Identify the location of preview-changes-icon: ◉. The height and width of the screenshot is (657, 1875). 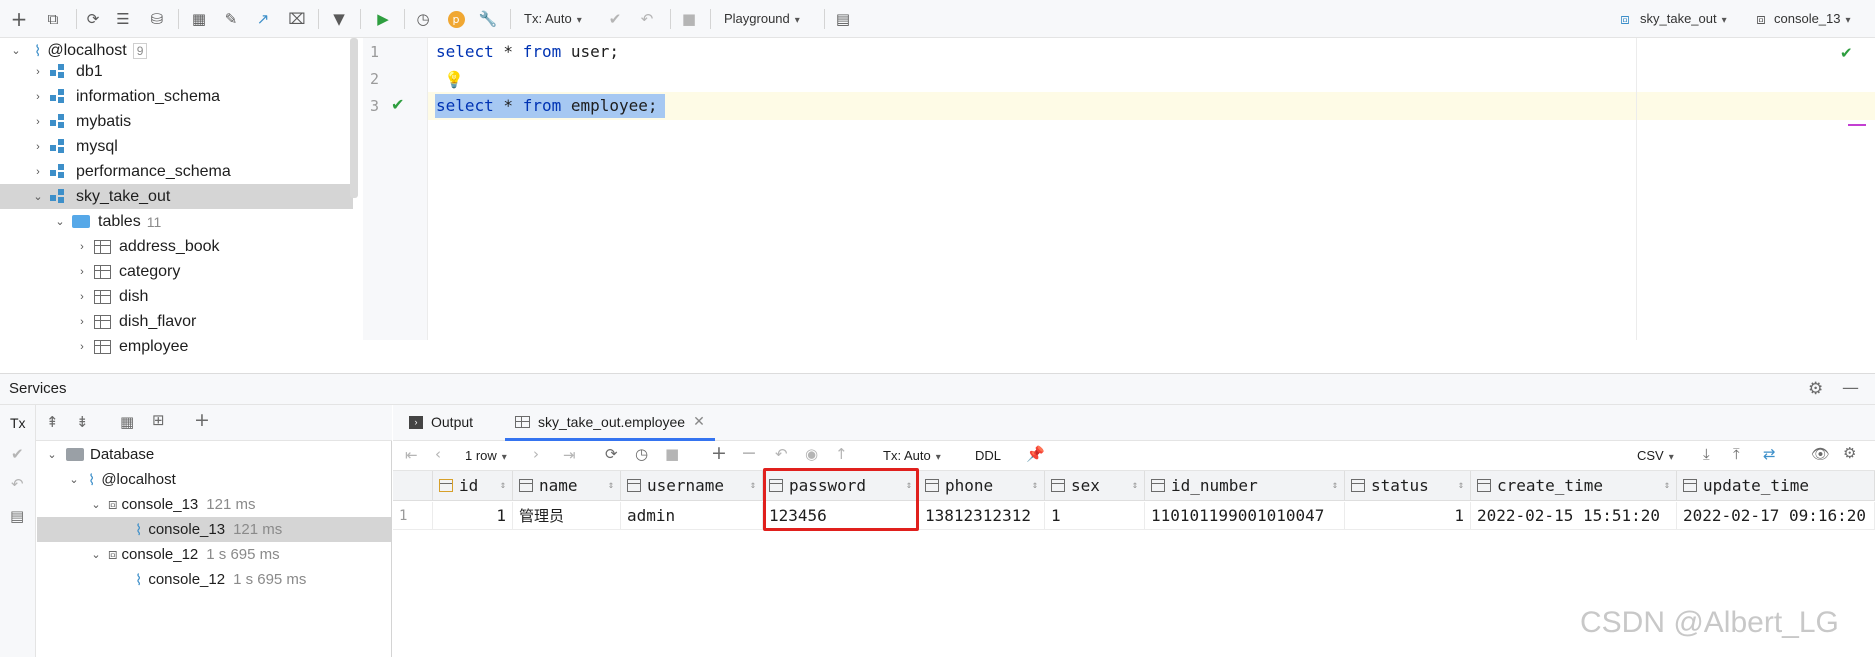
(811, 454).